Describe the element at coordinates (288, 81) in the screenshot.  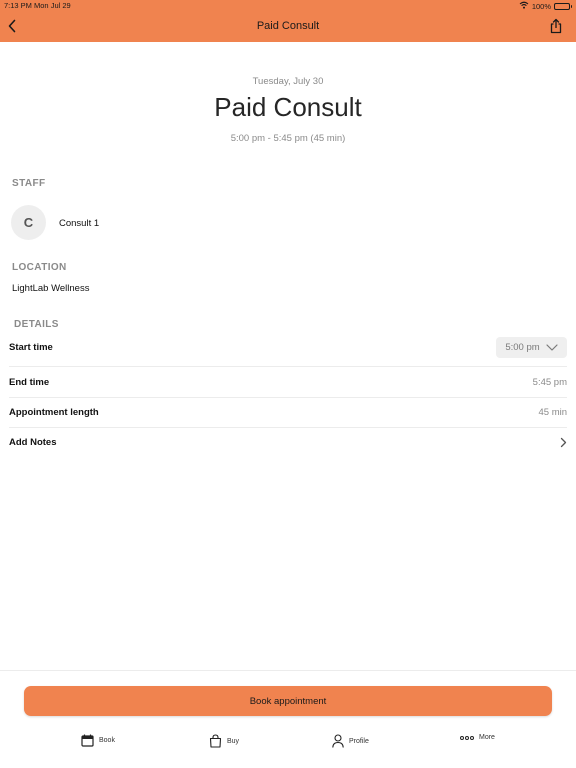
I see `appointment-date: Tuesday, July 30` at that location.